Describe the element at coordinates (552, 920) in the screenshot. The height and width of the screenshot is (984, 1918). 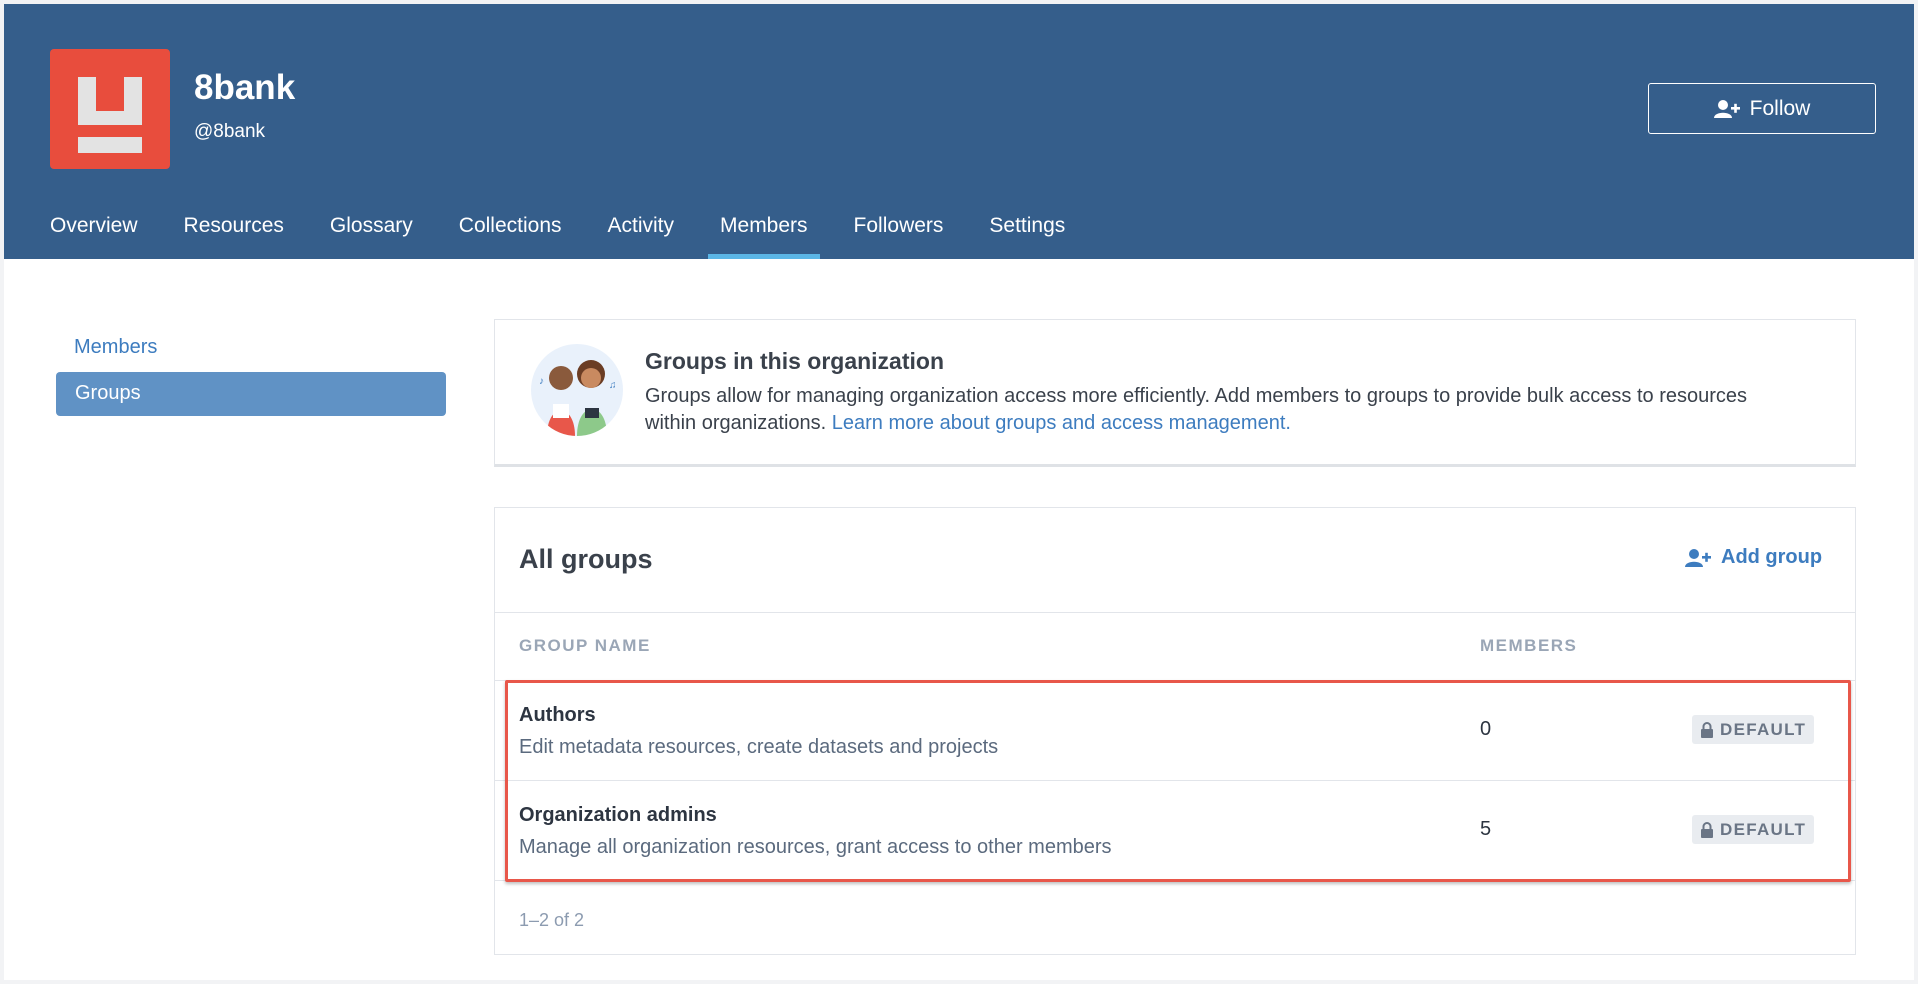
I see `pagination-text: 1–2 of 2` at that location.